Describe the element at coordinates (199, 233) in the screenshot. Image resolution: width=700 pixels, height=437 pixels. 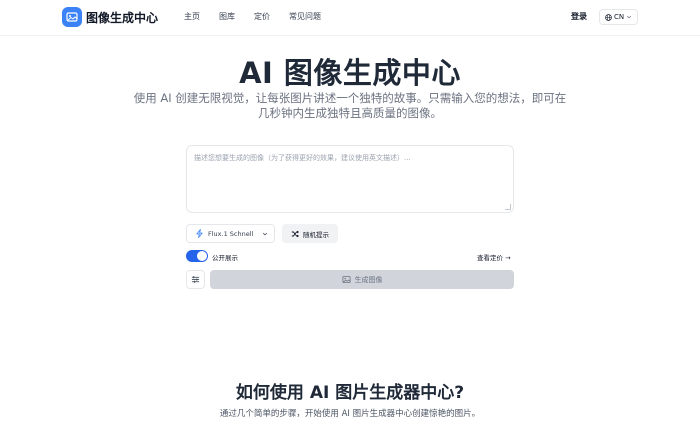
I see `lightning-icon` at that location.